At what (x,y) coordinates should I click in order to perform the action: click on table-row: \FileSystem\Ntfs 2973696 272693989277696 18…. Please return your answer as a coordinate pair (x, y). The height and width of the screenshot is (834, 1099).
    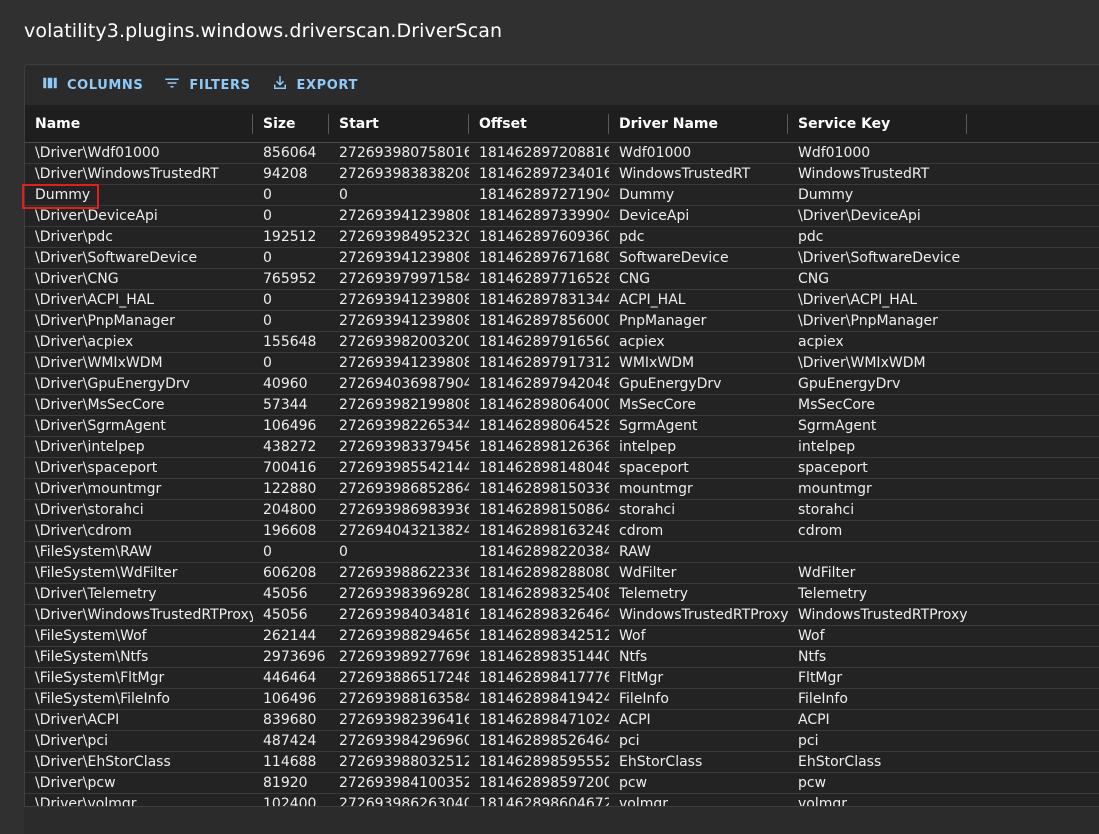
    Looking at the image, I should click on (562, 657).